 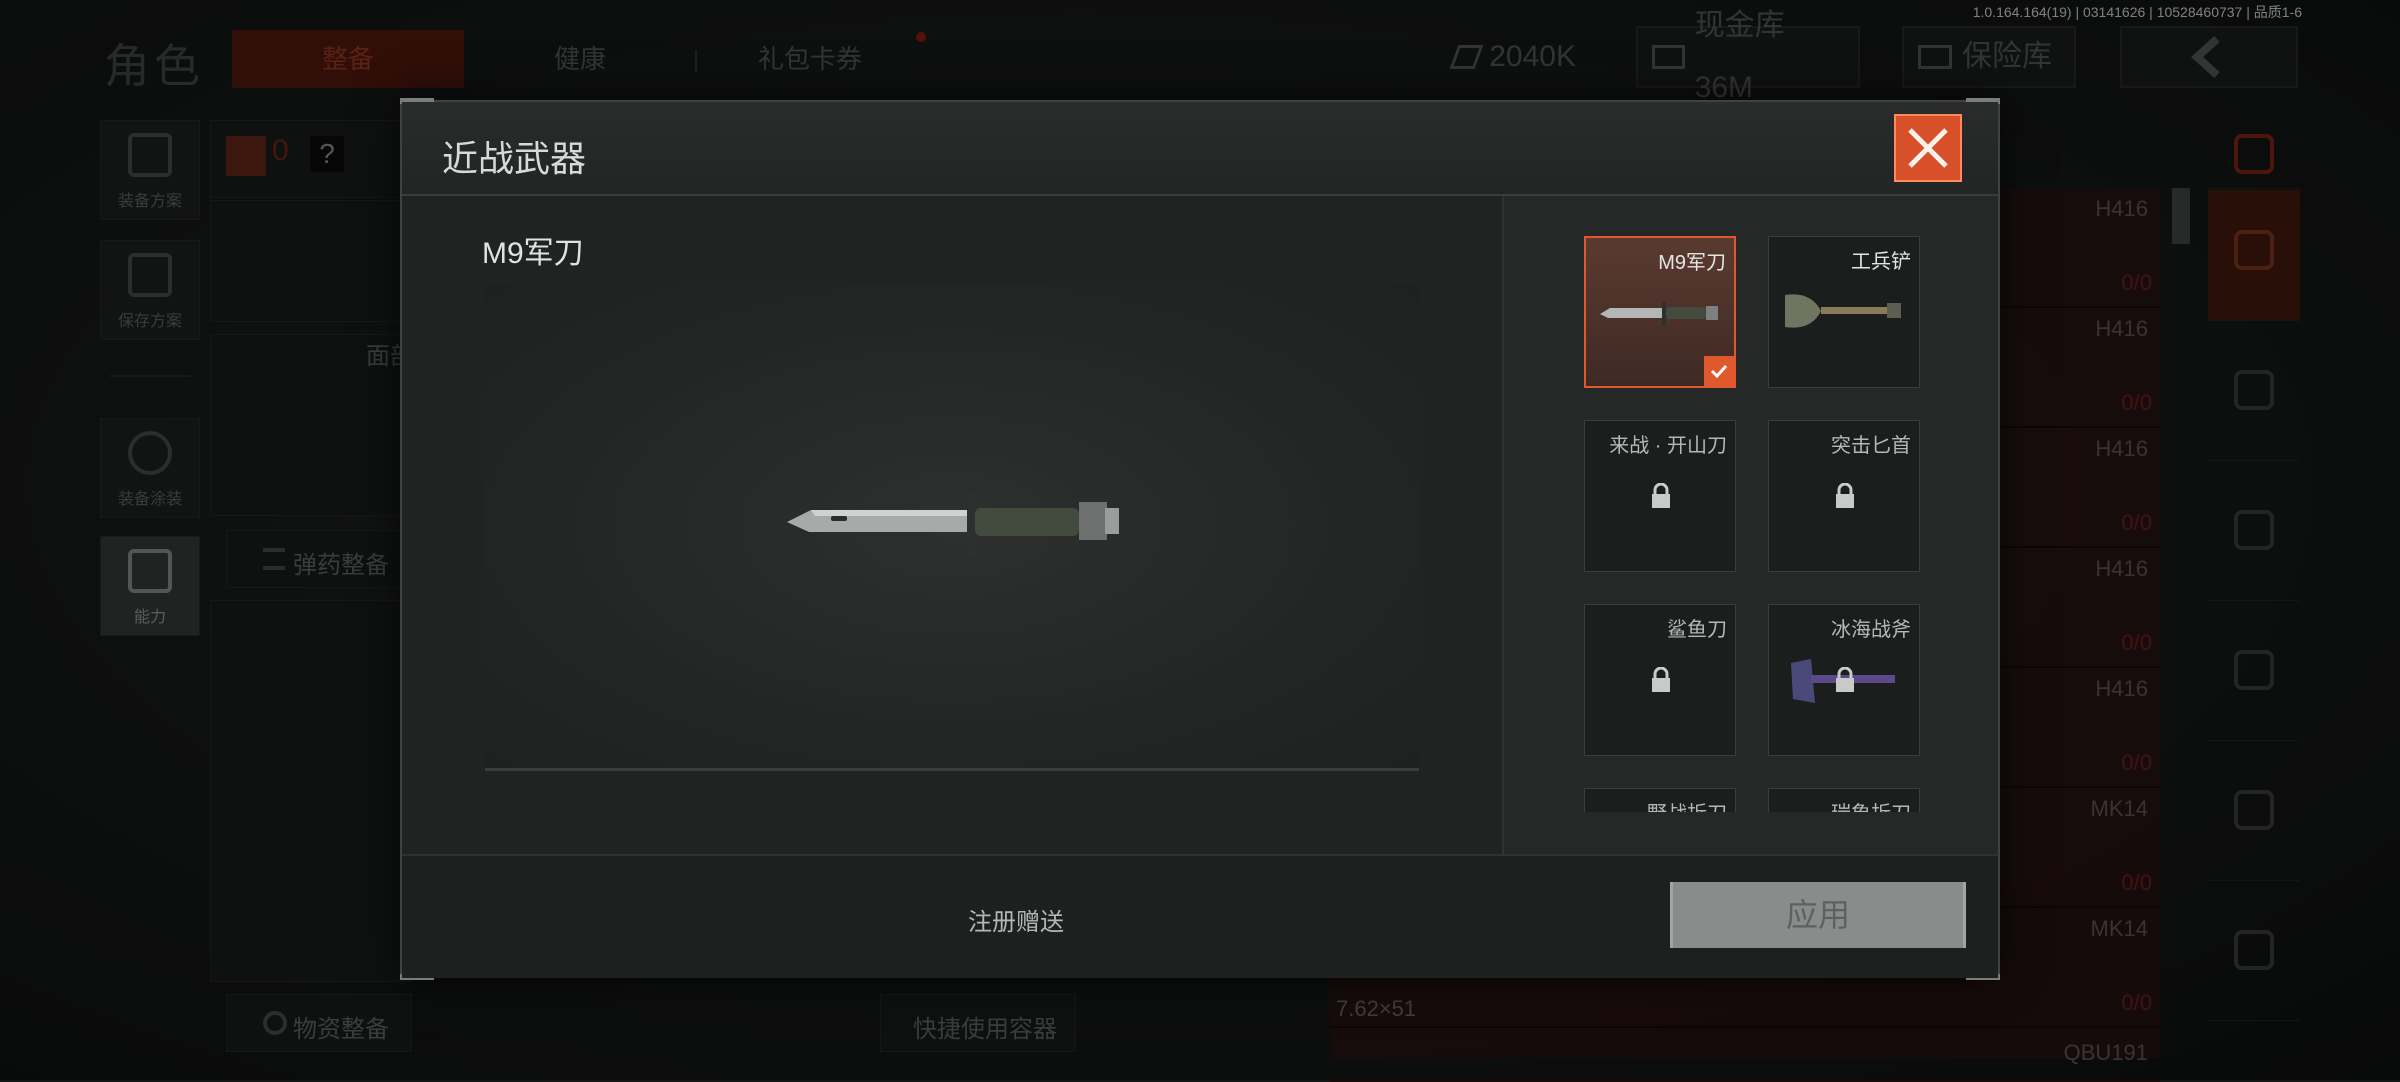 I want to click on dialog-header, so click(x=1200, y=149).